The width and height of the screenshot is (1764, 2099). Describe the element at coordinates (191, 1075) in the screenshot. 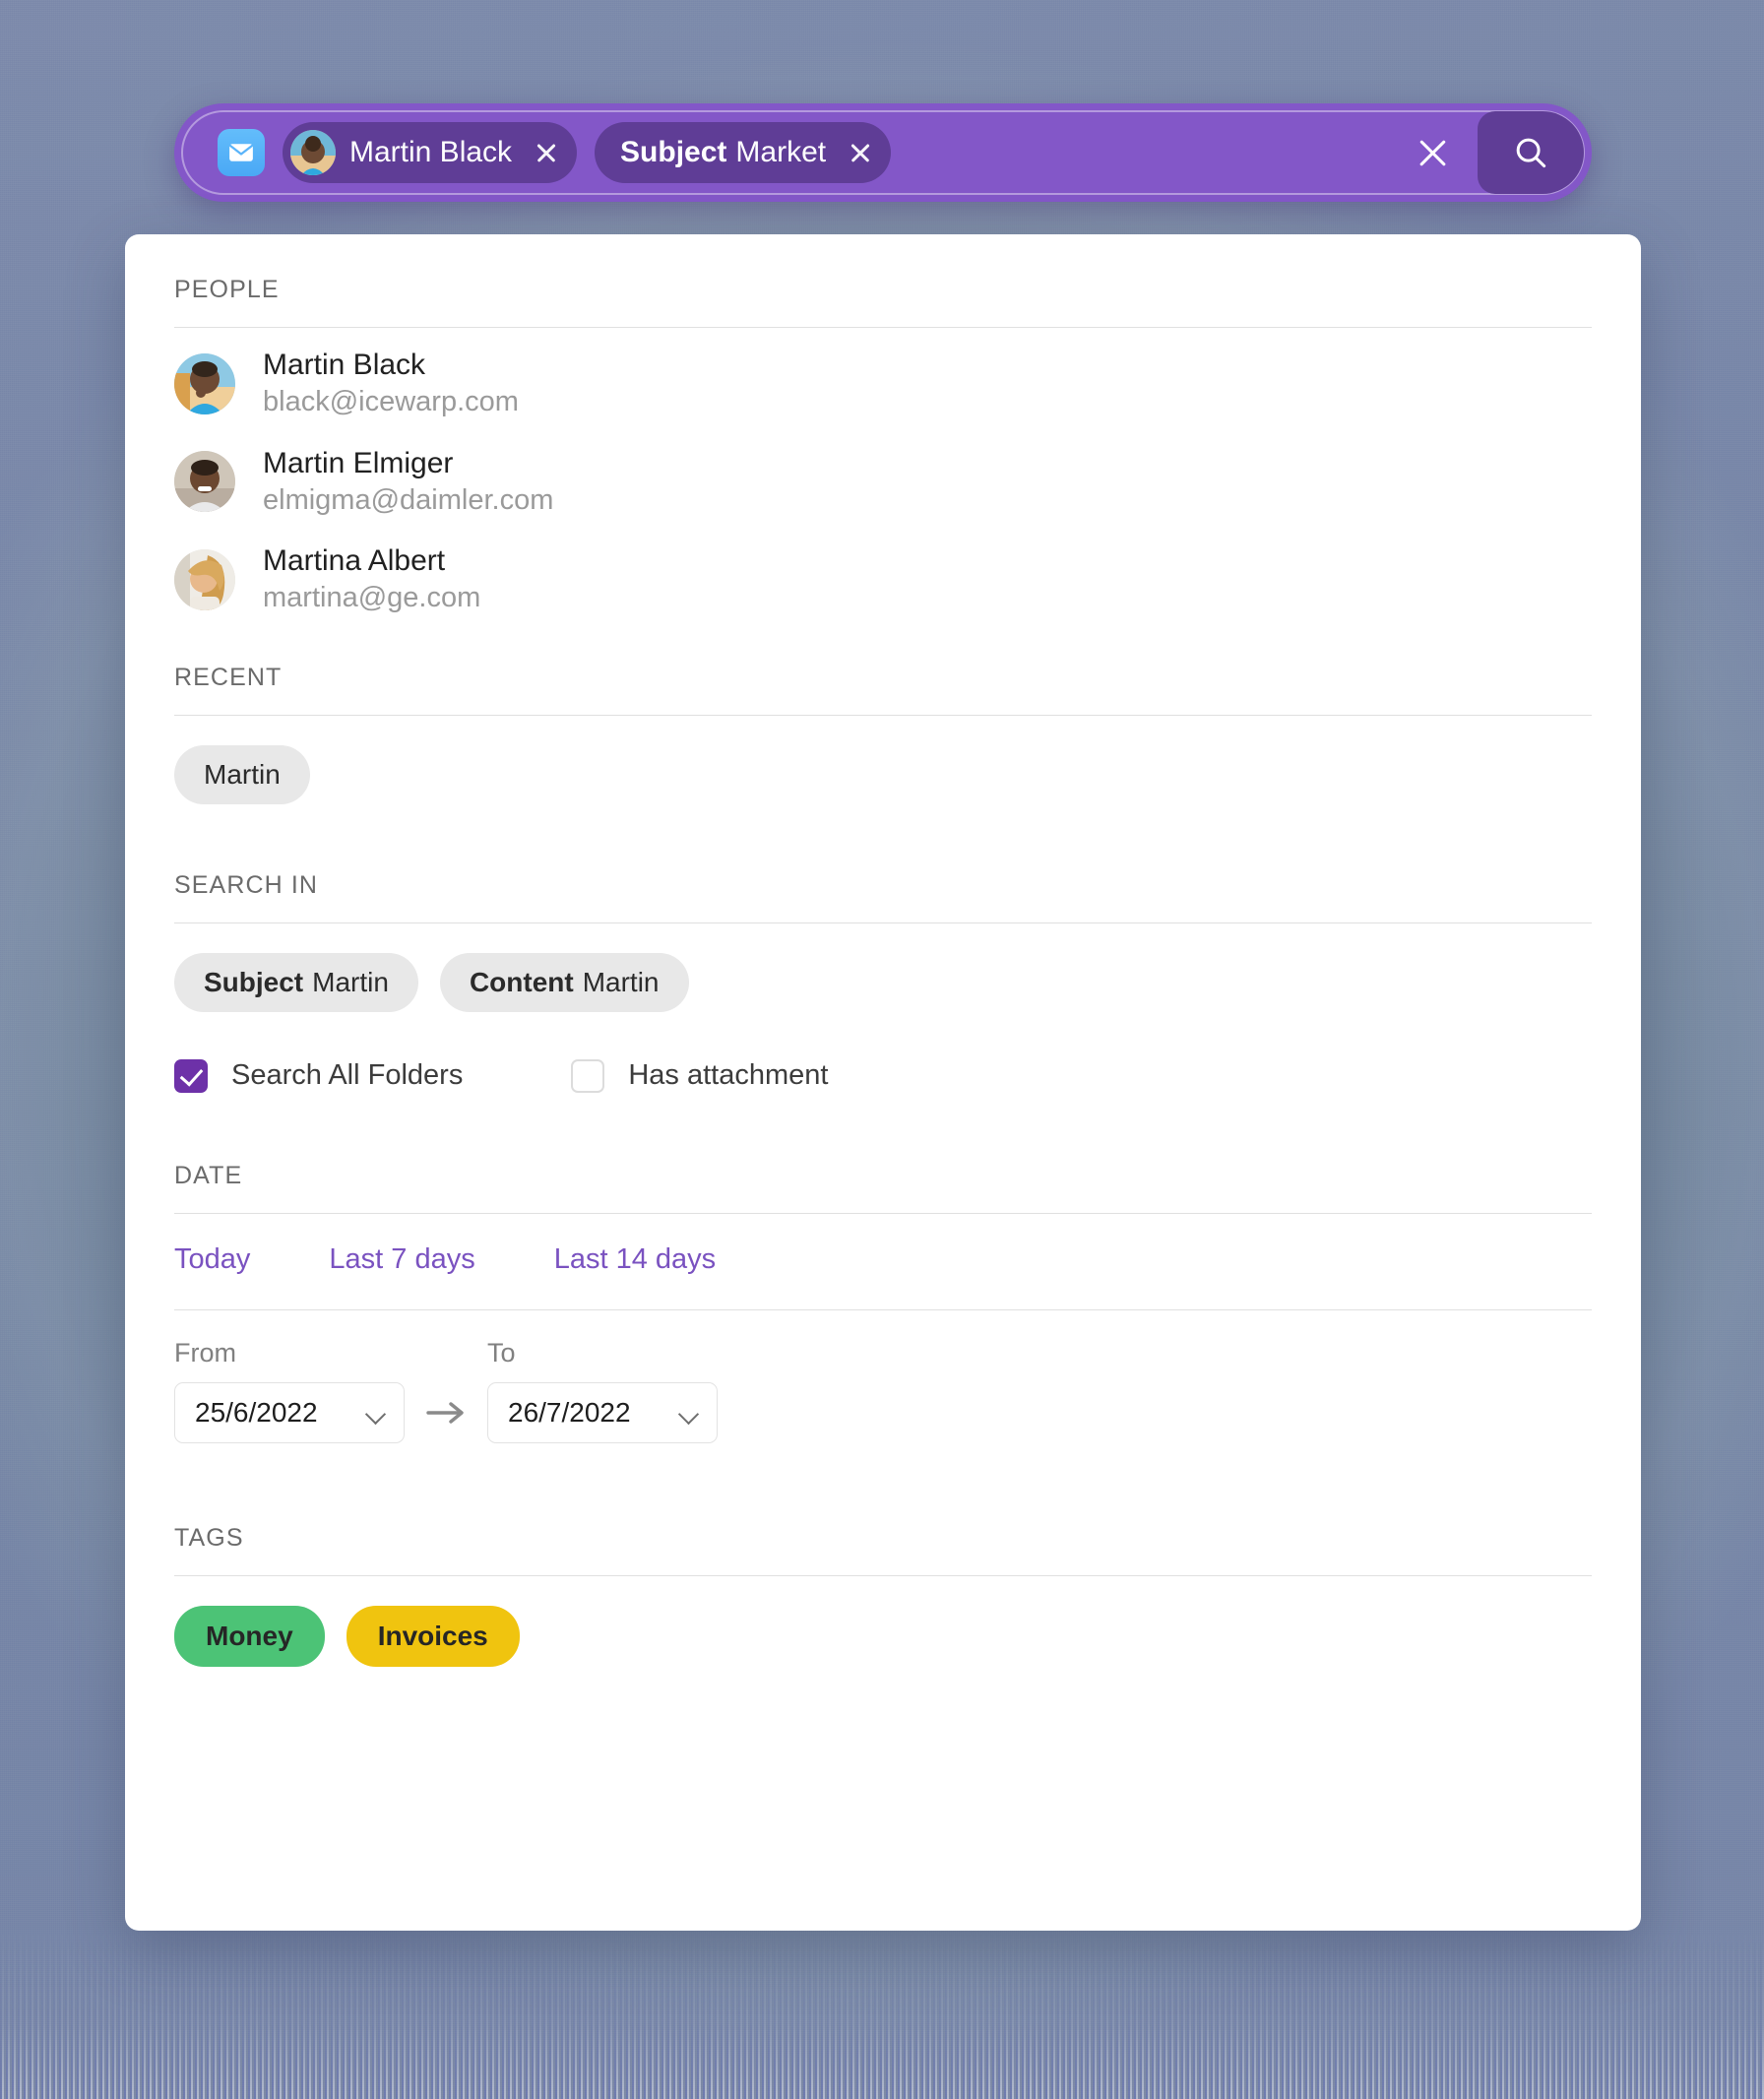

I see `checkbox-checked-icon` at that location.